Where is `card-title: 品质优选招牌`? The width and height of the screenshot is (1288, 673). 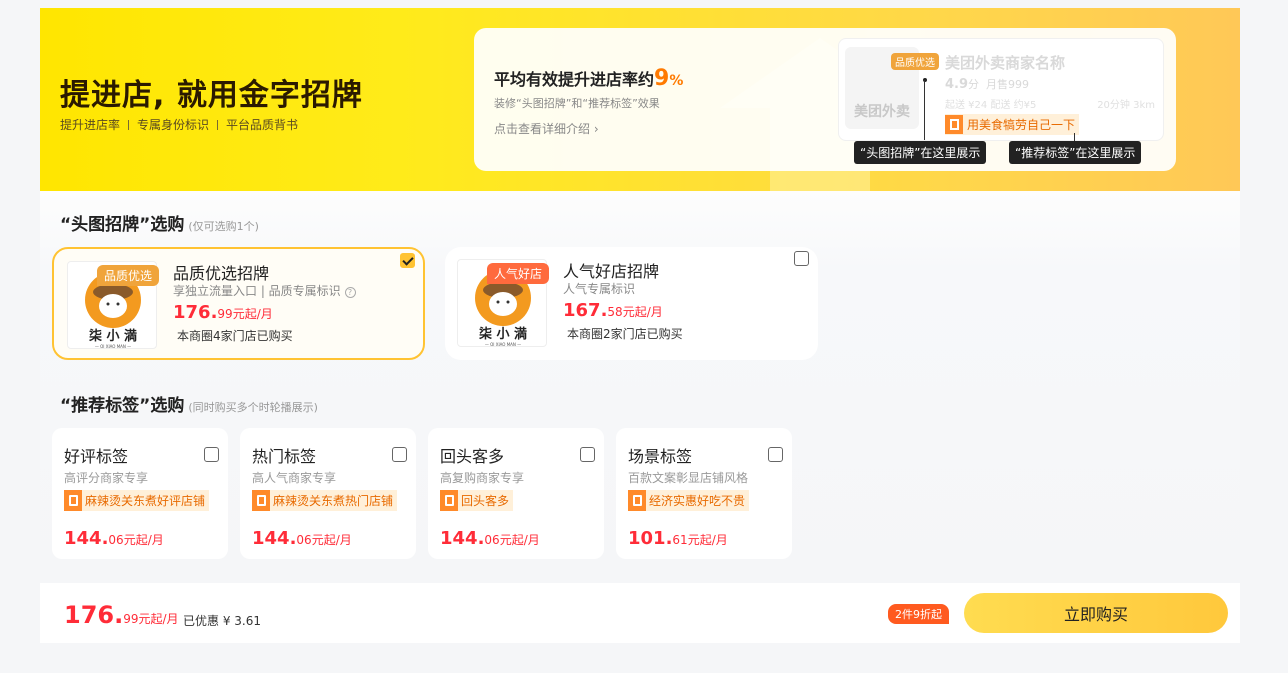 card-title: 品质优选招牌 is located at coordinates (221, 273).